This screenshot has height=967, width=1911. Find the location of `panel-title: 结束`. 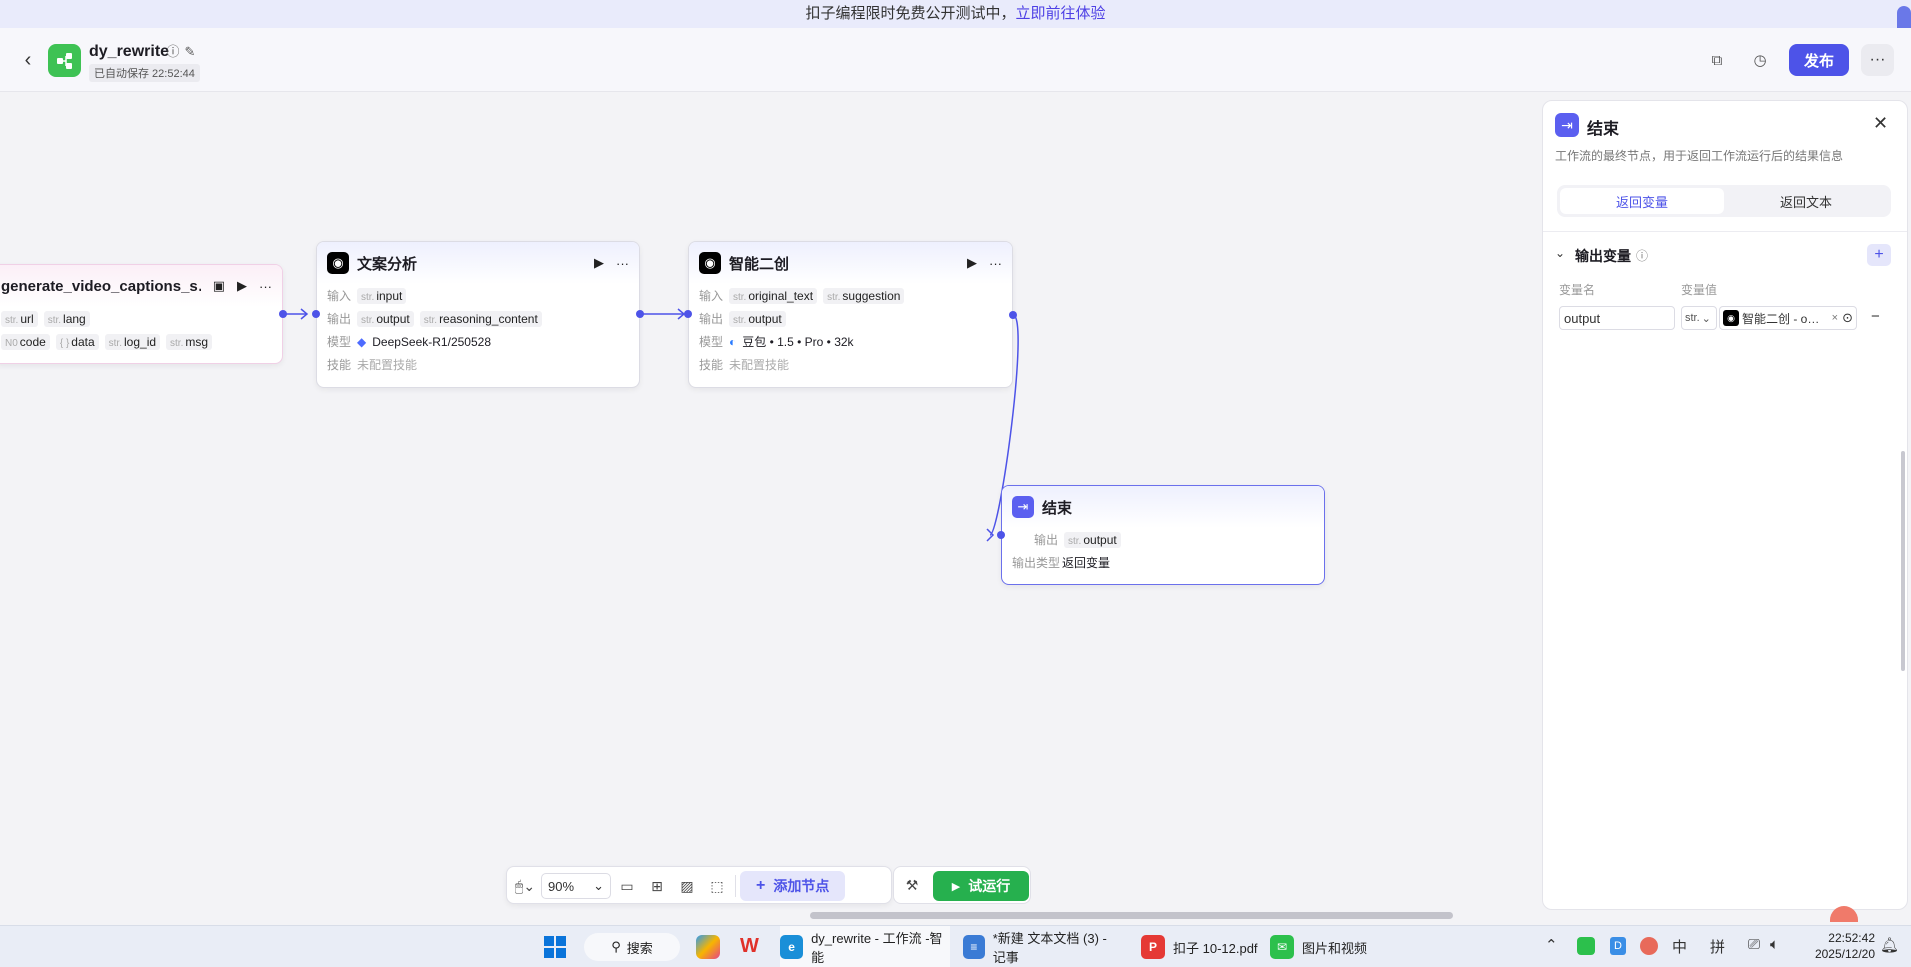

panel-title: 结束 is located at coordinates (1603, 129).